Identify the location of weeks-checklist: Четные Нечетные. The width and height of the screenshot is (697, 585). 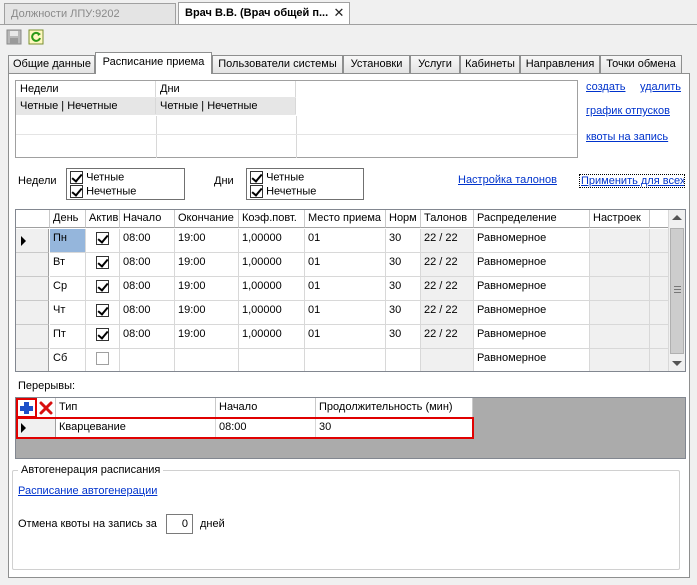
(125, 184).